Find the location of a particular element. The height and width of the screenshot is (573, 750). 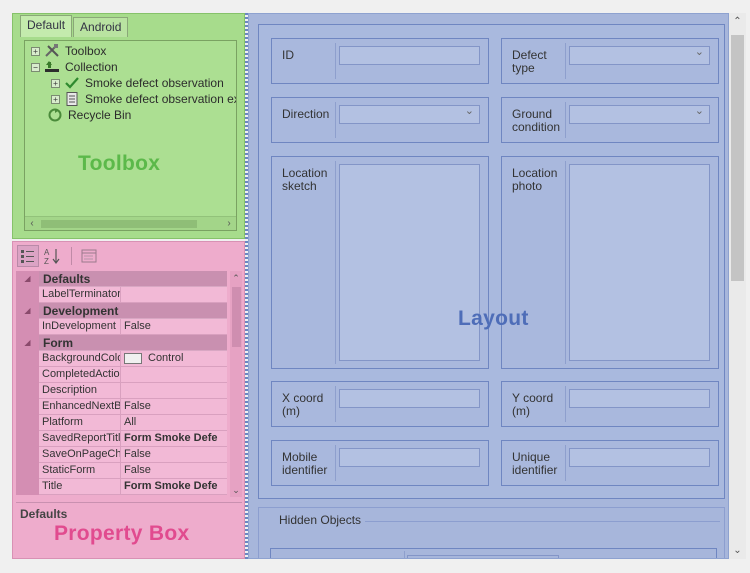

field-direction: Direction is located at coordinates (380, 120).